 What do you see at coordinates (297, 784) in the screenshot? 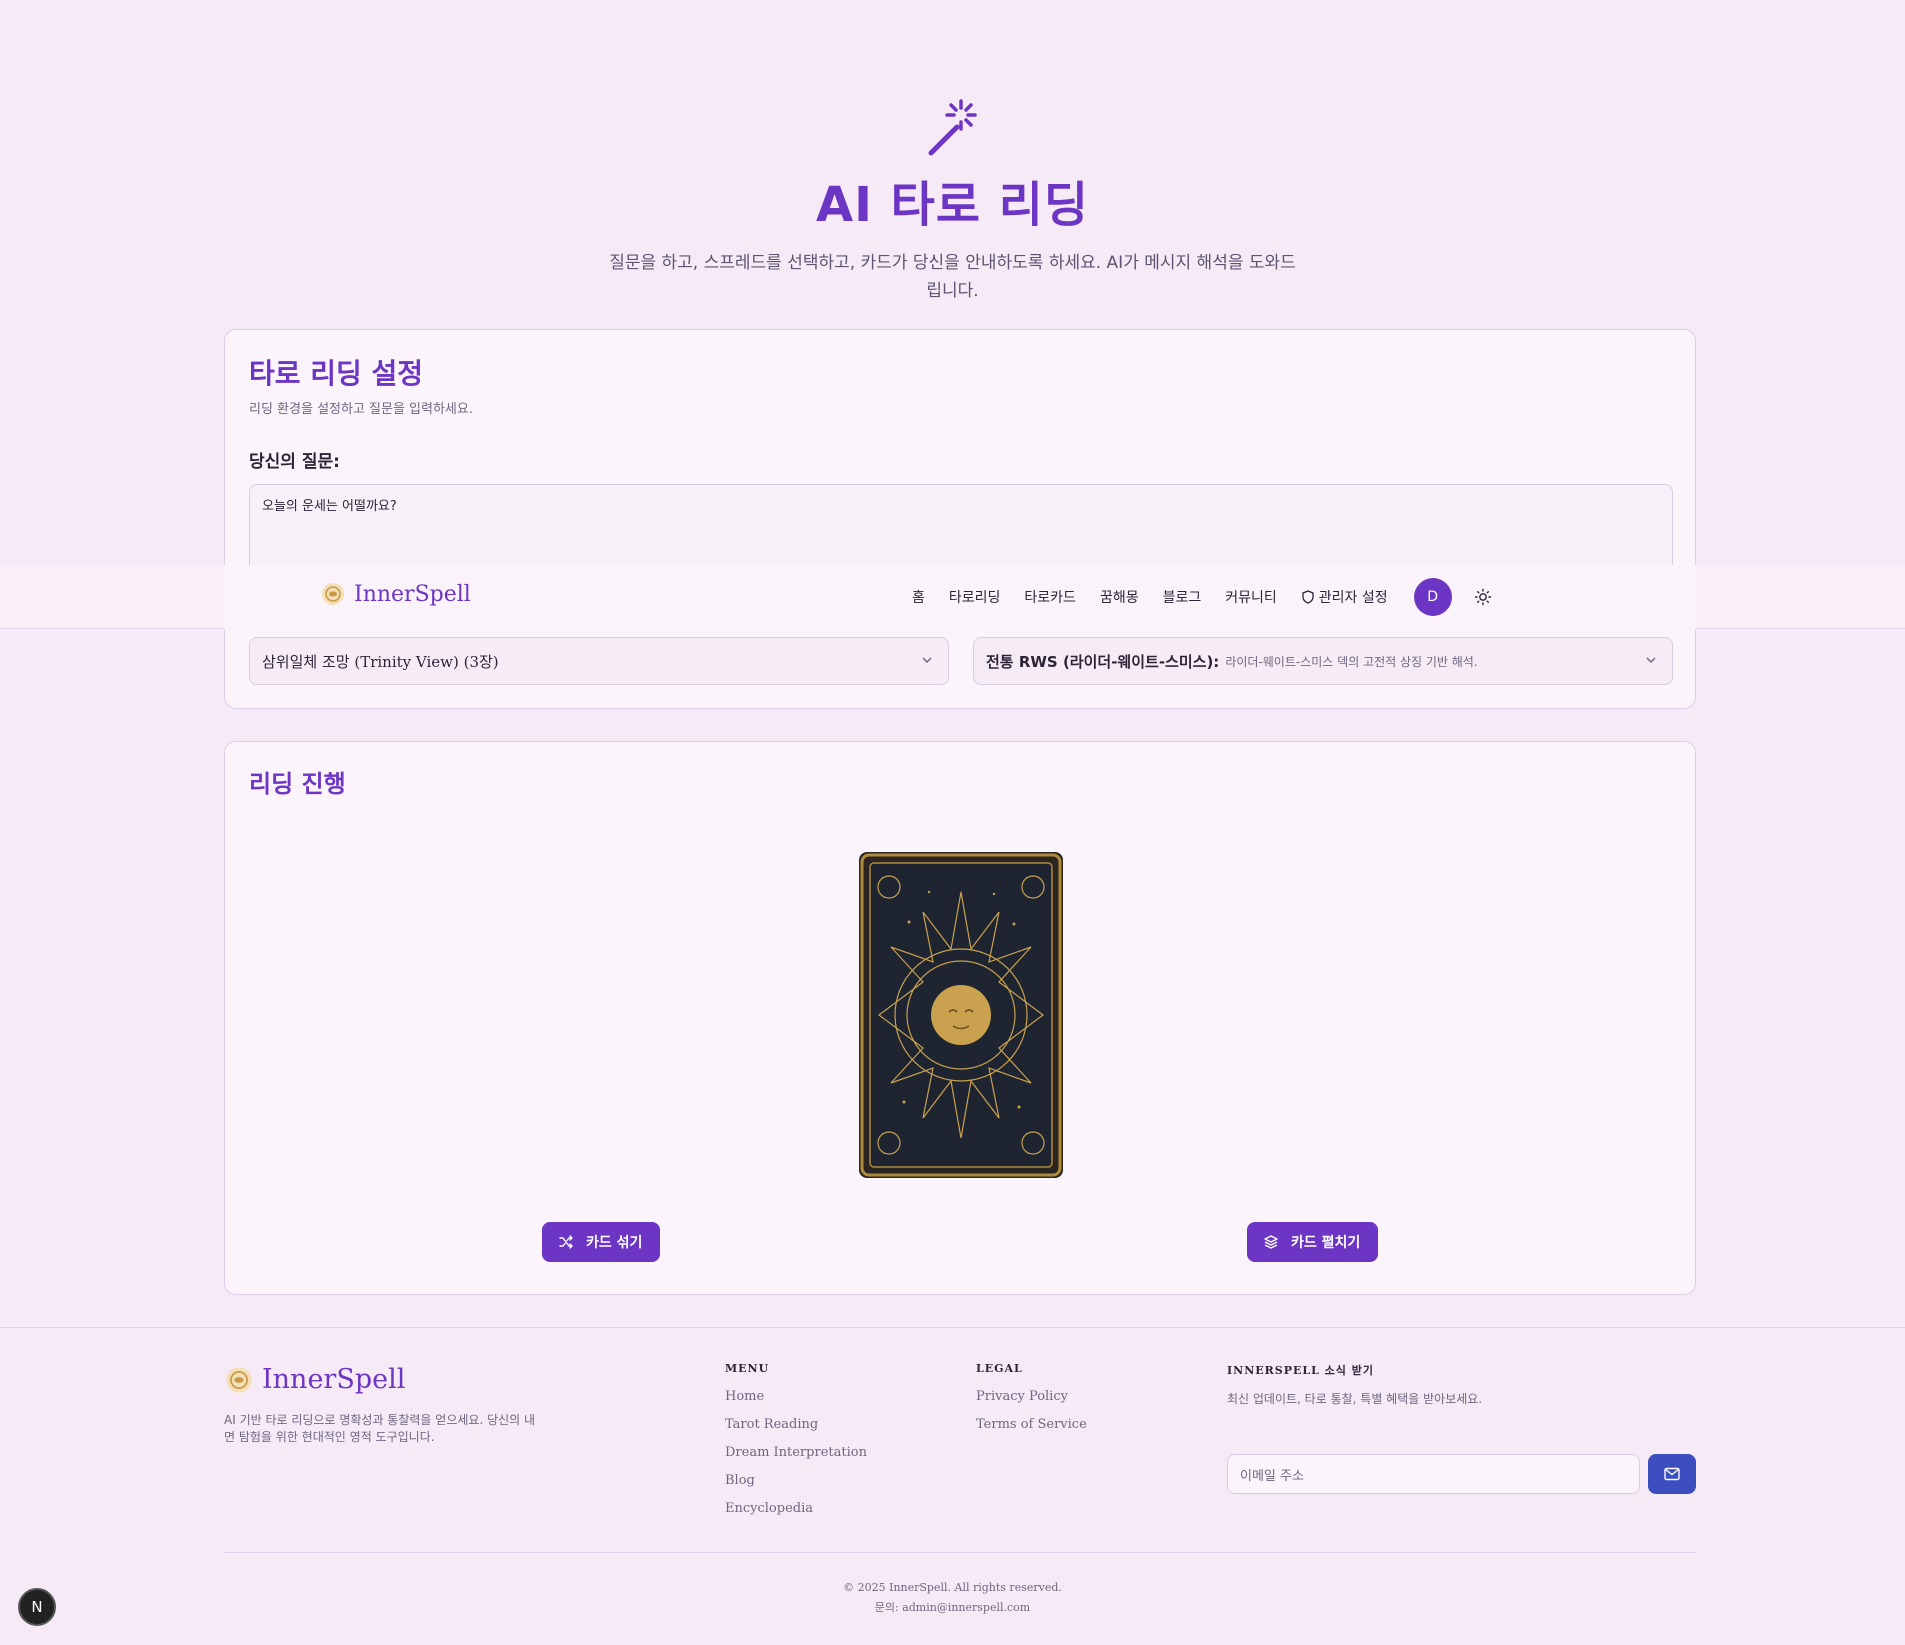
I see `reading-title: 리딩 진행` at bounding box center [297, 784].